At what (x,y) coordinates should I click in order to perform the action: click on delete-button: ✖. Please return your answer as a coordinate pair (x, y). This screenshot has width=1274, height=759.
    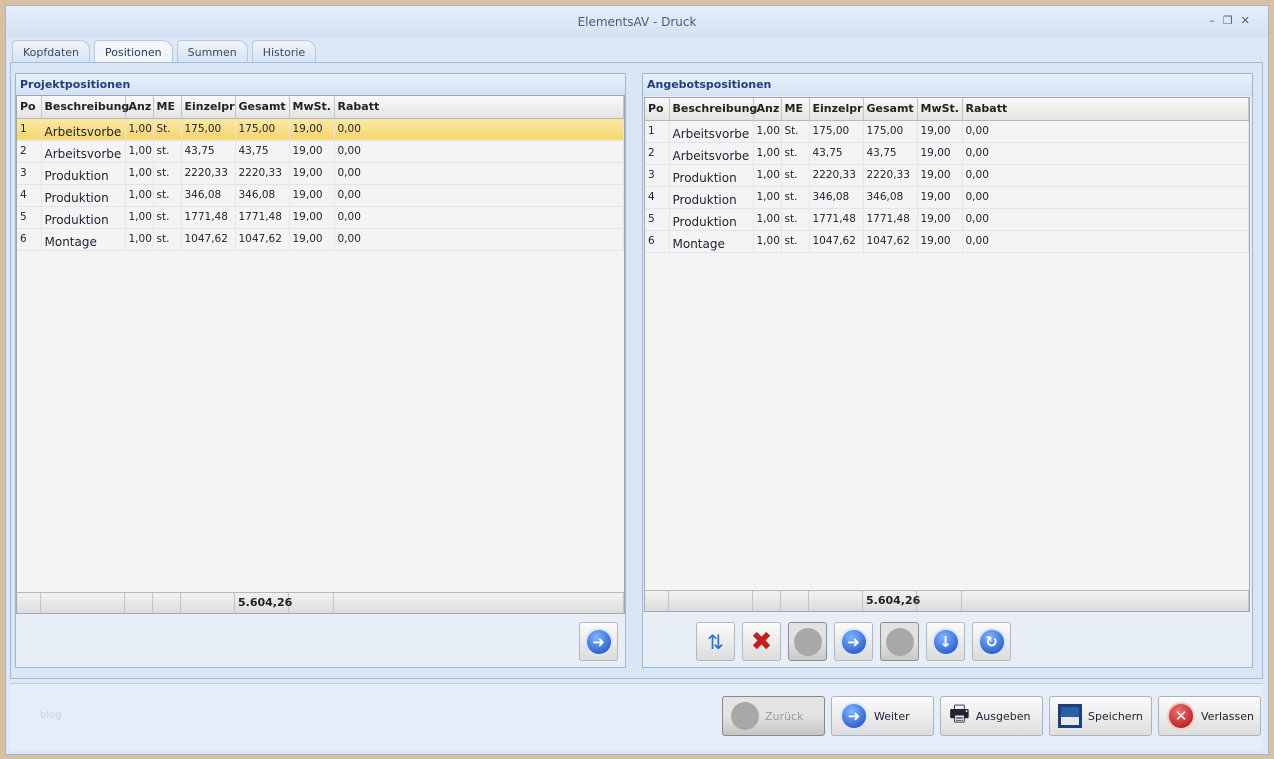
    Looking at the image, I should click on (761, 641).